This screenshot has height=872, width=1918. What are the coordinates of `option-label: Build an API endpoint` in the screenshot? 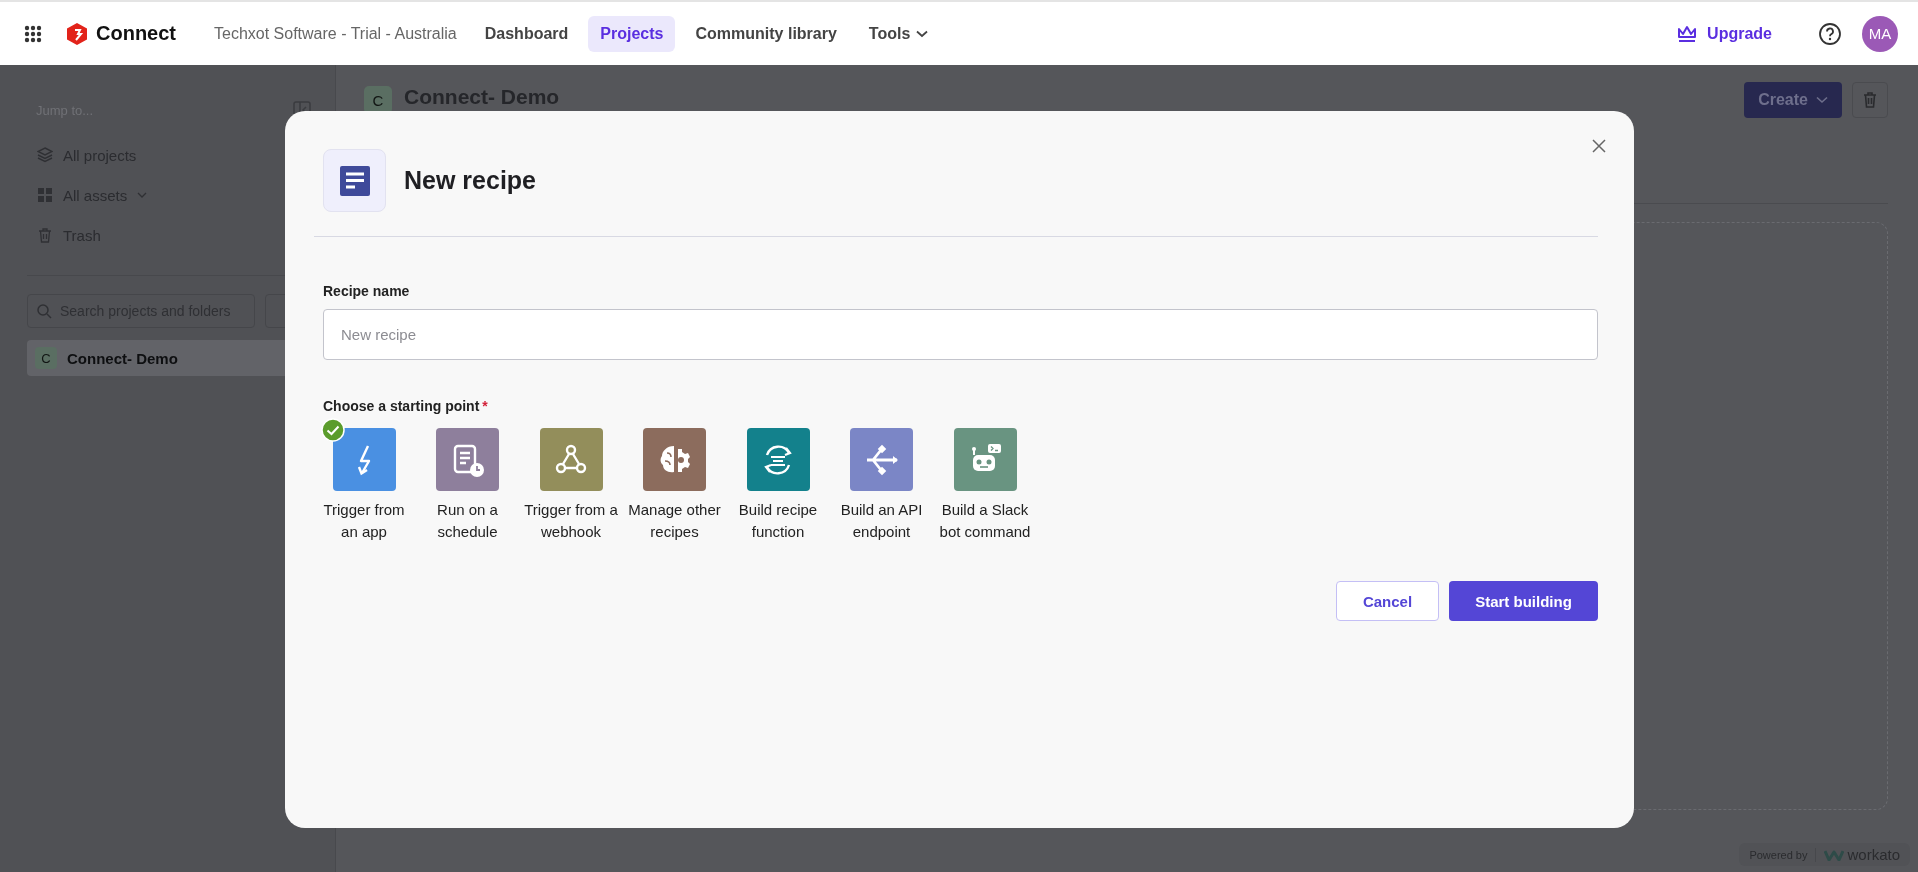 It's located at (881, 521).